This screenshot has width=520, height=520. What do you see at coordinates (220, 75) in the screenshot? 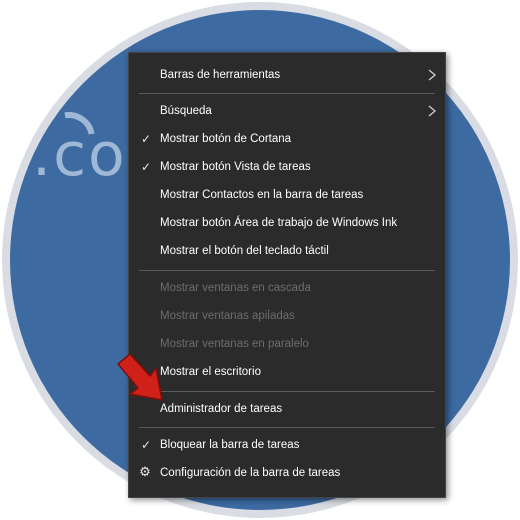
I see `menu-item-label: Barras de herramientas` at bounding box center [220, 75].